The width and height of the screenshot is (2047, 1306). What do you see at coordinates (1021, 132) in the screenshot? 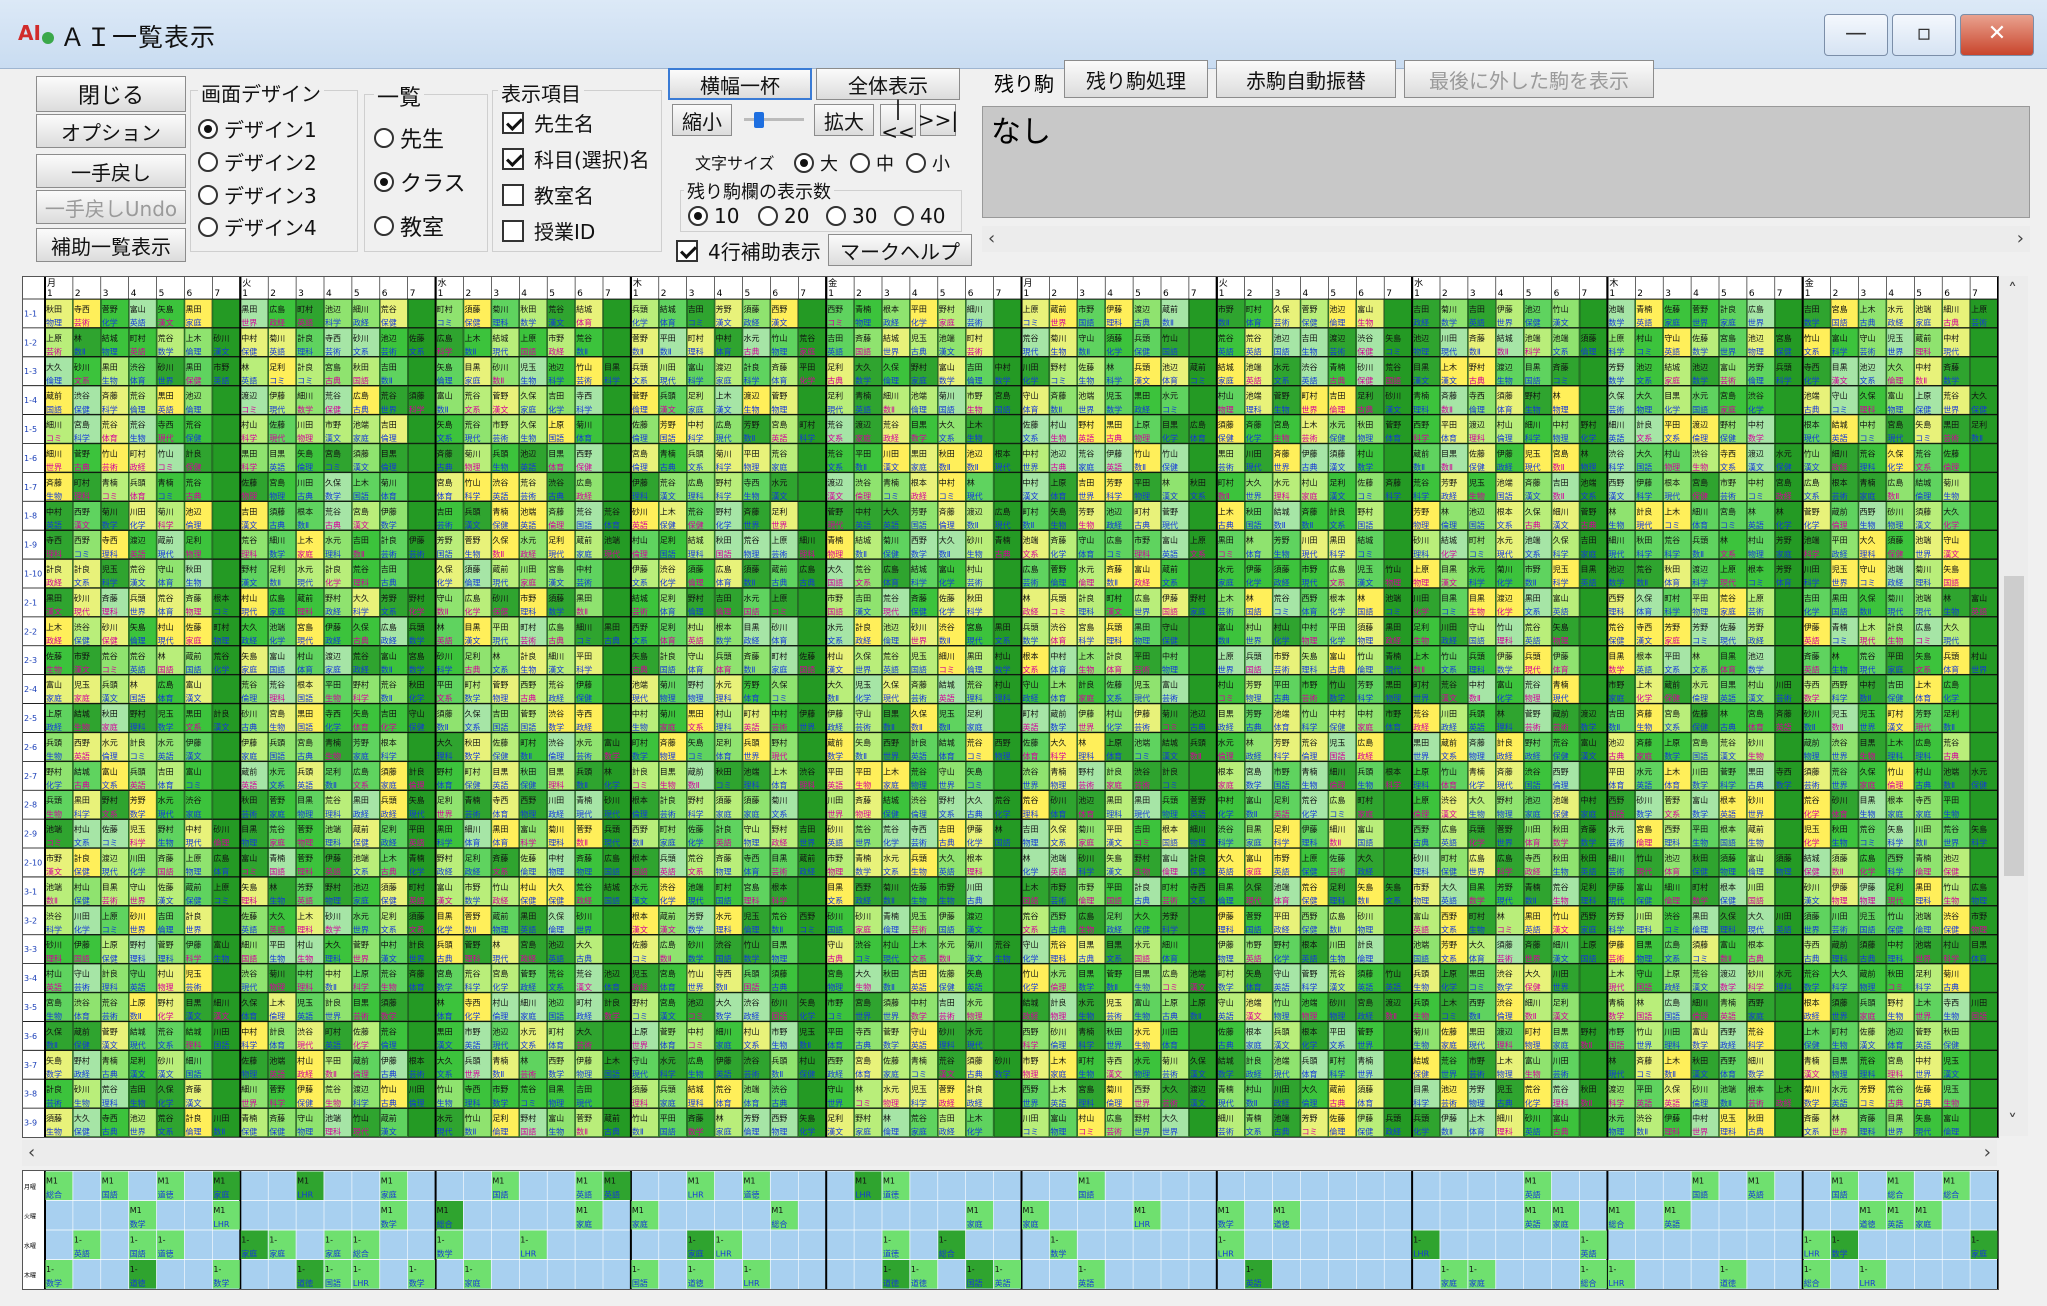
I see `remain-pieces-text: なし` at bounding box center [1021, 132].